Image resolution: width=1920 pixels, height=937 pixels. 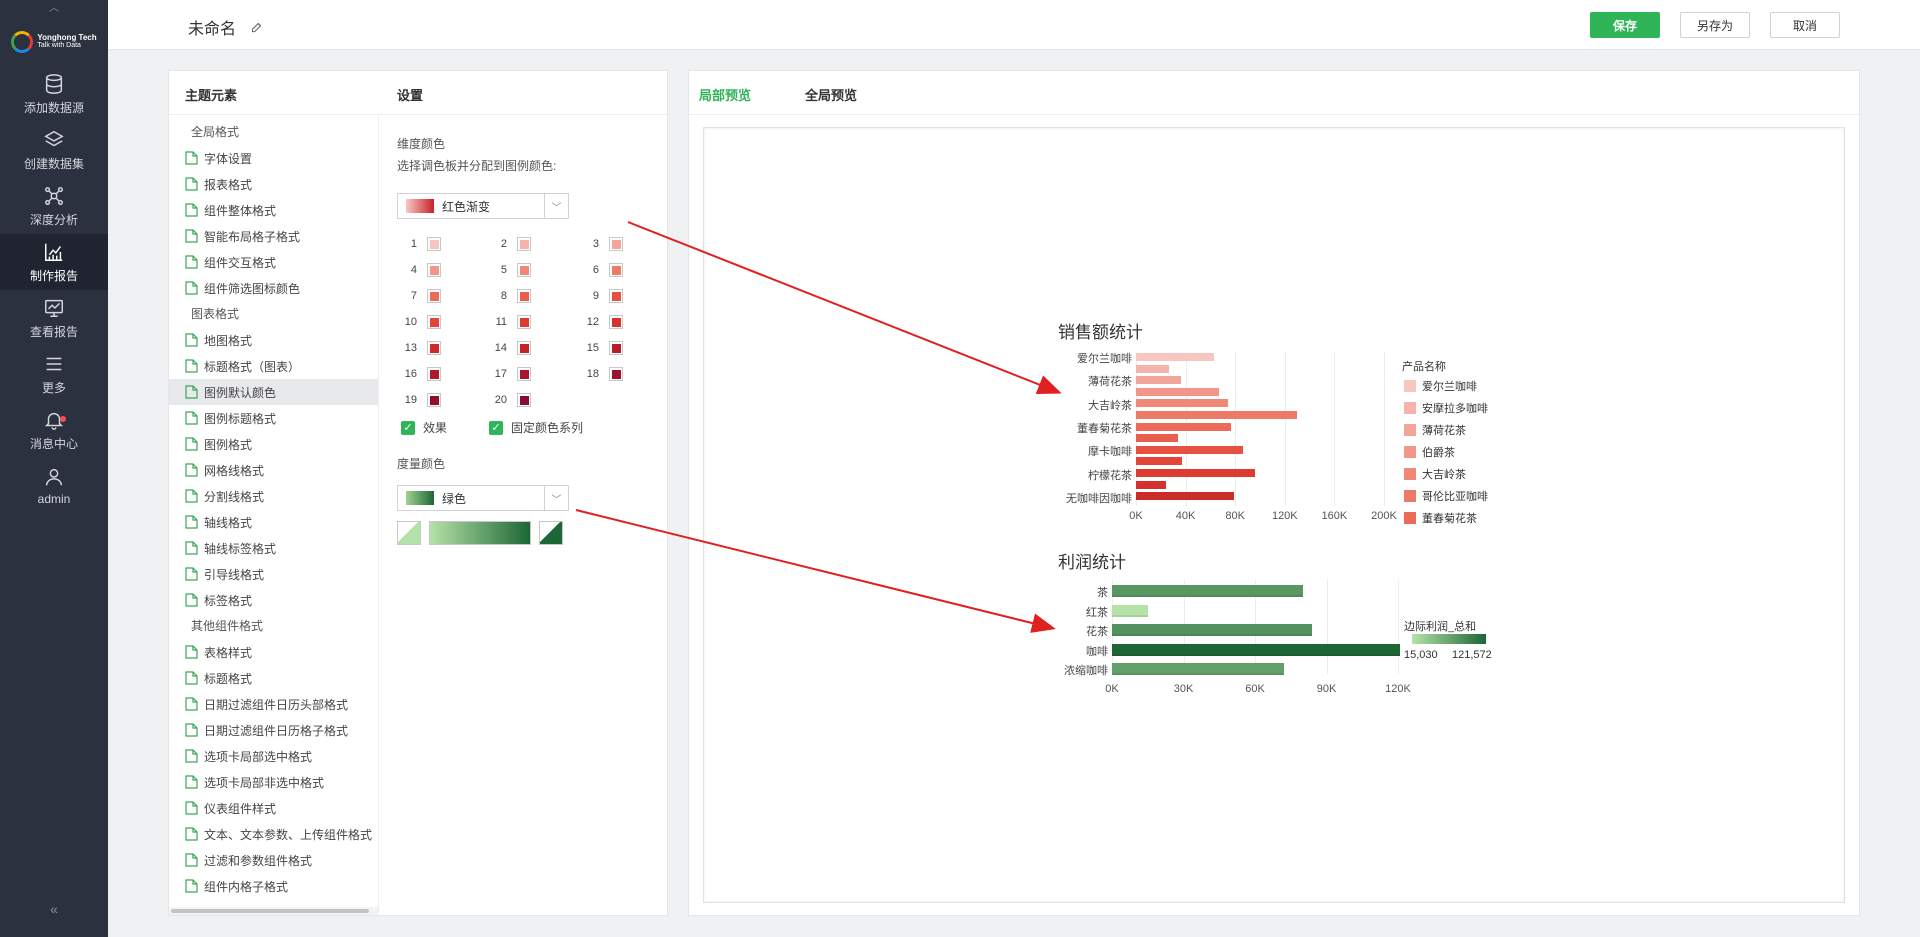 I want to click on dim-color-swatch: 12, so click(x=601, y=322).